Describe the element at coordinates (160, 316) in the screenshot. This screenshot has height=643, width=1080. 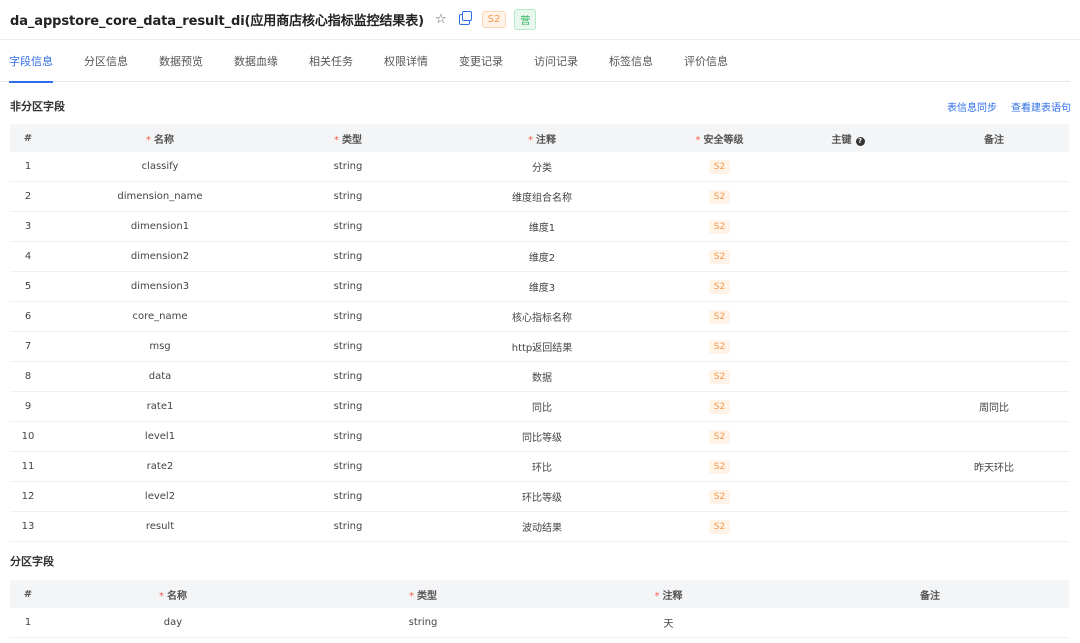
I see `field-name: core_name` at that location.